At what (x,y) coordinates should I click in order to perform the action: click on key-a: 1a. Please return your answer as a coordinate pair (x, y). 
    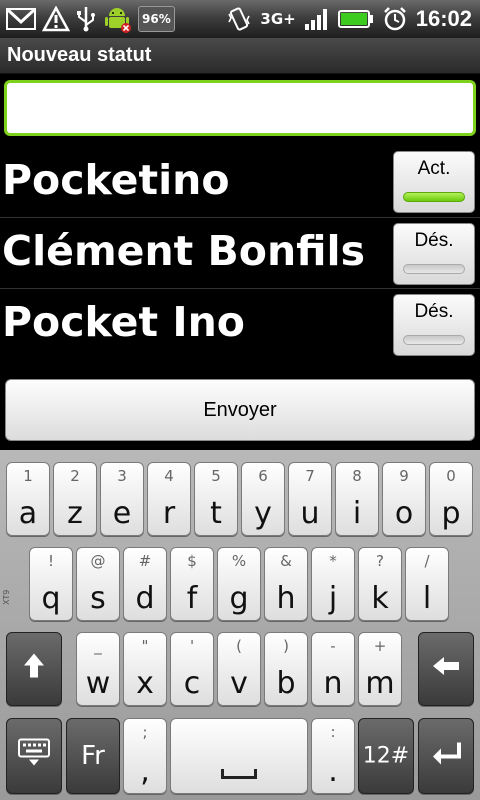
    Looking at the image, I should click on (28, 499).